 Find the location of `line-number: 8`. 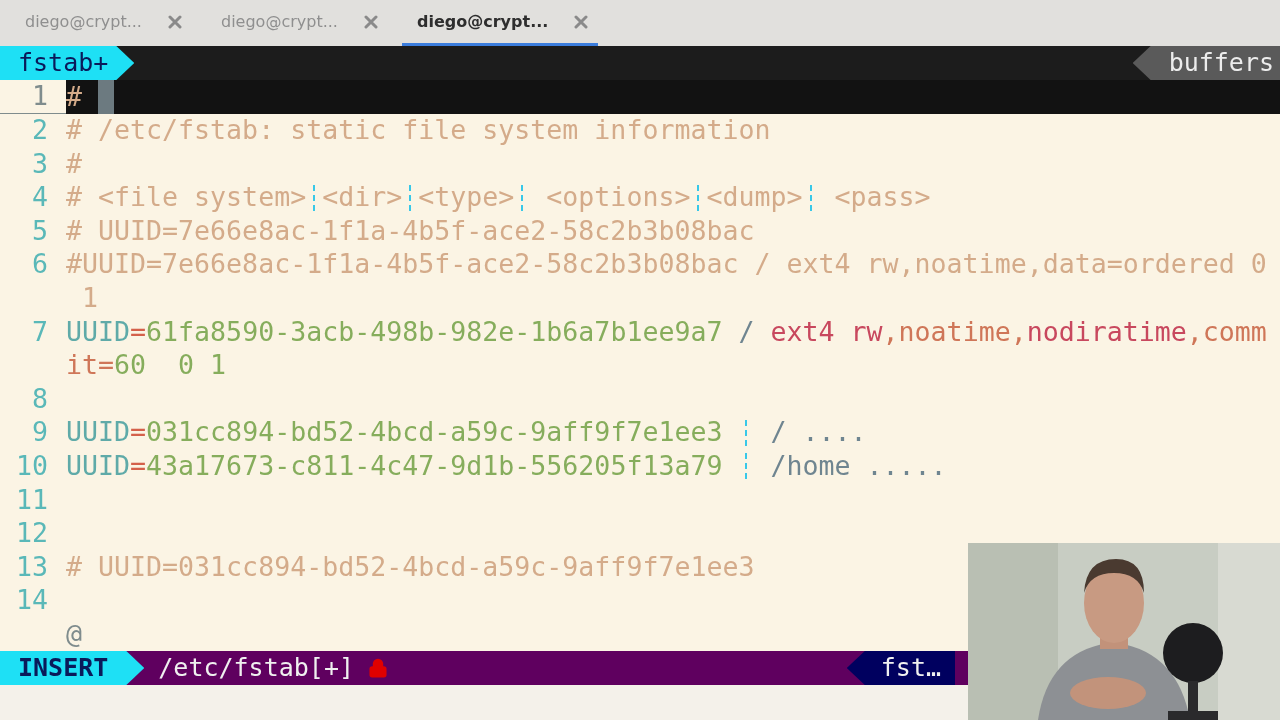

line-number: 8 is located at coordinates (40, 399).